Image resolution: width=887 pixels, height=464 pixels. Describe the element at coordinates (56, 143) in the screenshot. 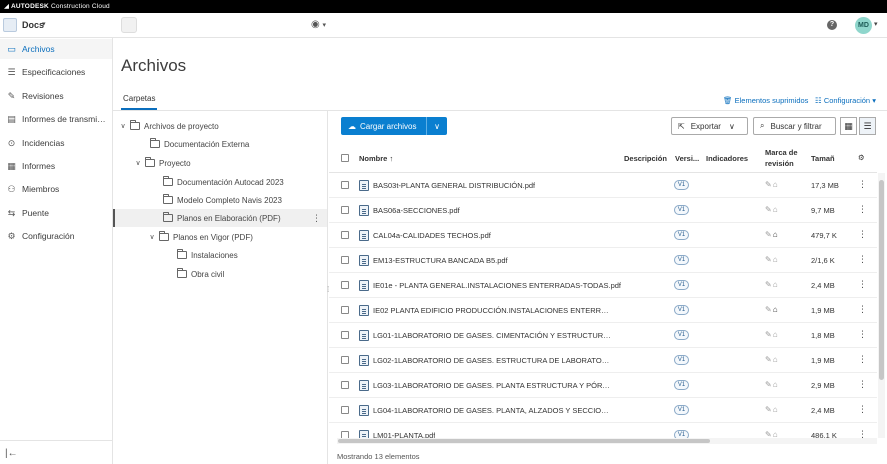

I see `sidebar-item-incidencias: ⊙ Incidencias` at that location.